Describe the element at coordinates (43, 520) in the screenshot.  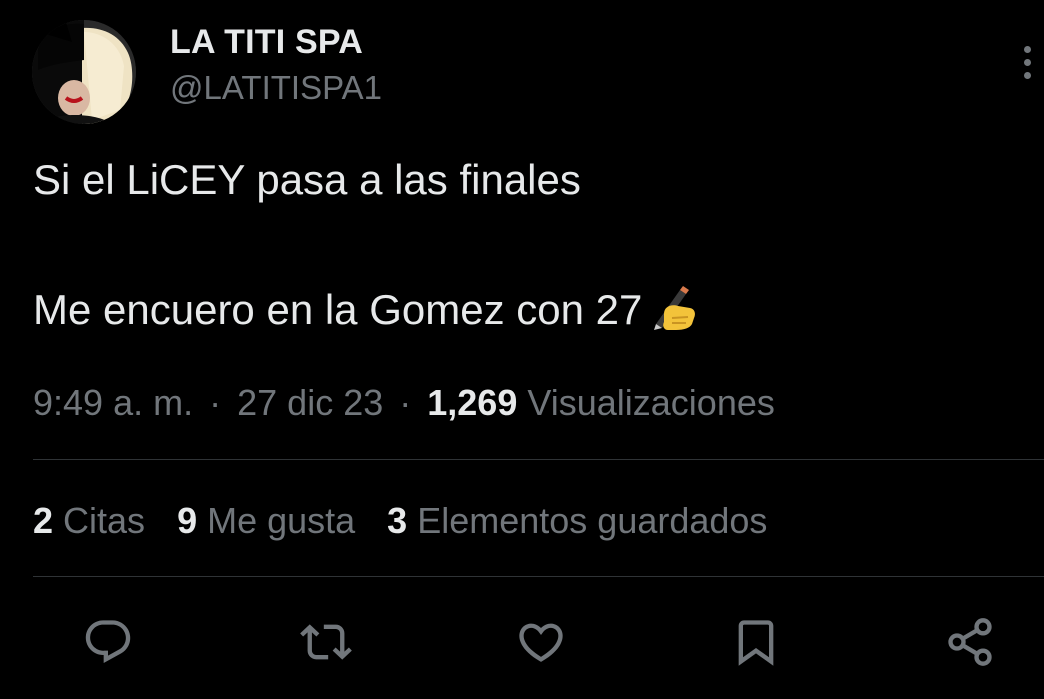
I see `quotes-count: 2` at that location.